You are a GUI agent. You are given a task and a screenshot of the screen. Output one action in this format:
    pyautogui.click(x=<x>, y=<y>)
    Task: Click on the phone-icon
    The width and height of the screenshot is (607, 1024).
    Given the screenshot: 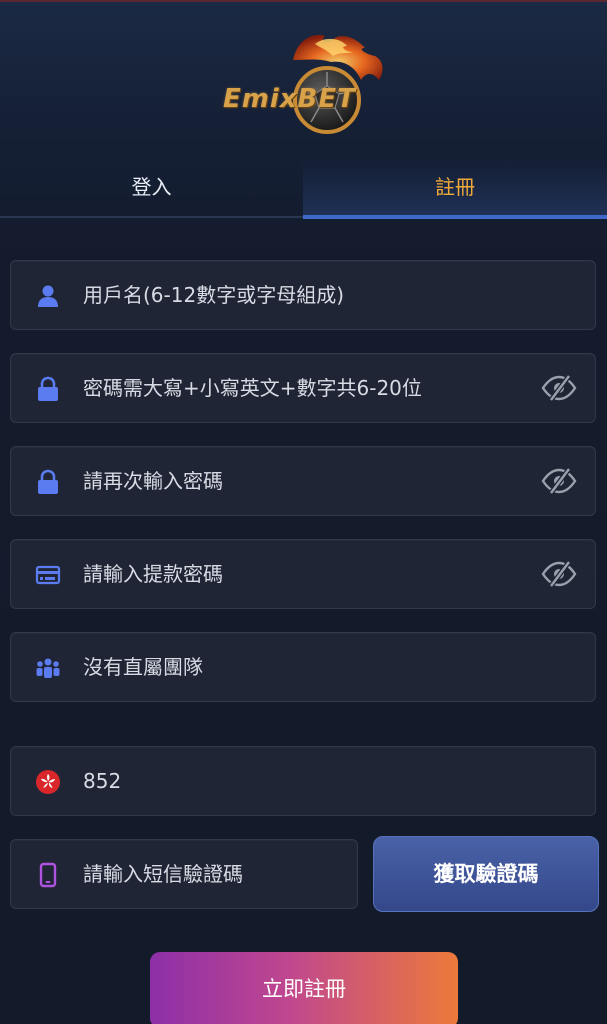 What is the action you would take?
    pyautogui.click(x=48, y=875)
    